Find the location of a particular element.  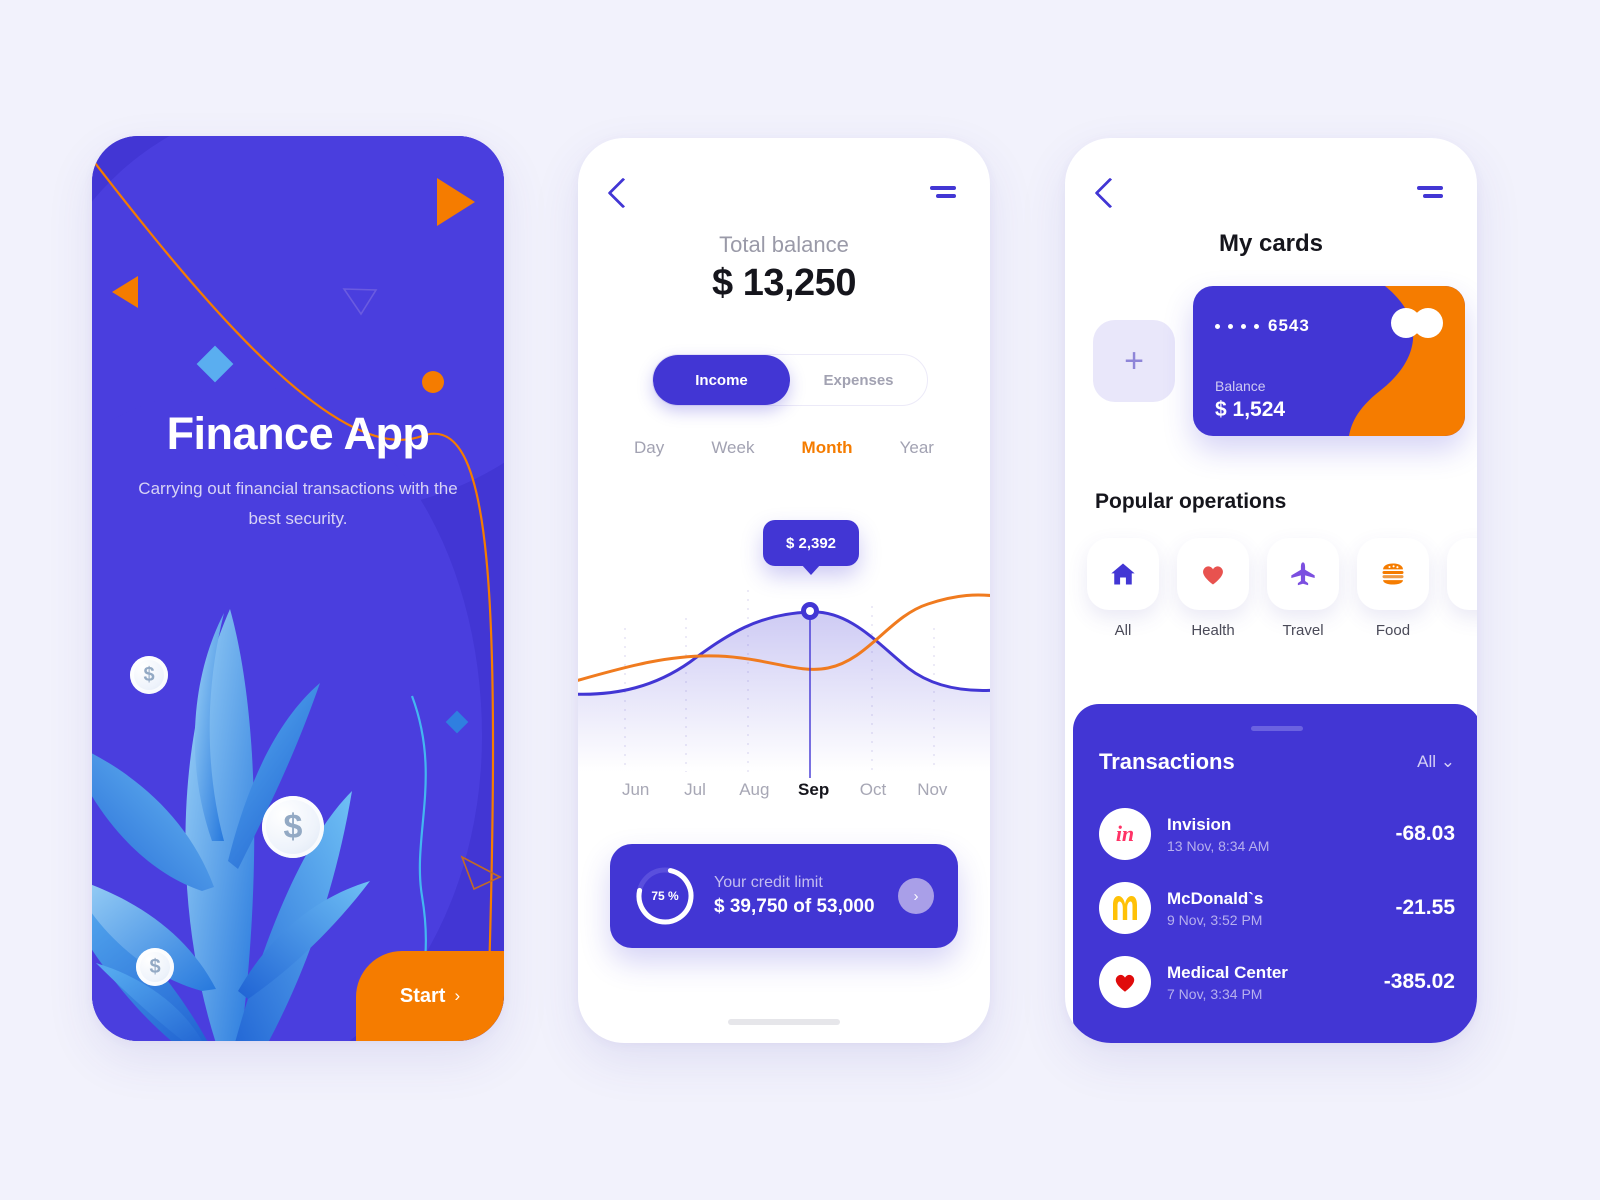

operation-label: All is located at coordinates (1123, 630).